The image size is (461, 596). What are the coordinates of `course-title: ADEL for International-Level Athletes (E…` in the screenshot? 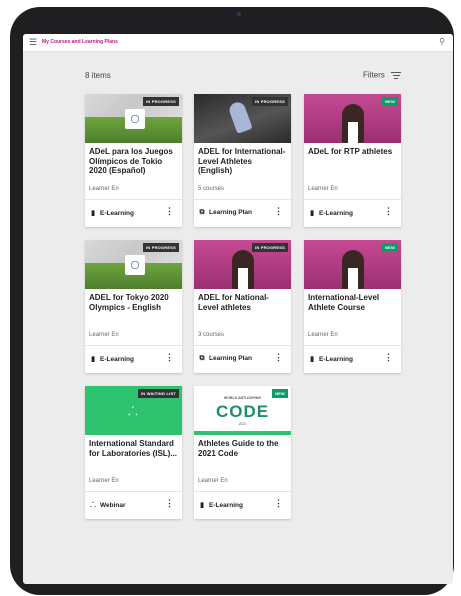 It's located at (243, 161).